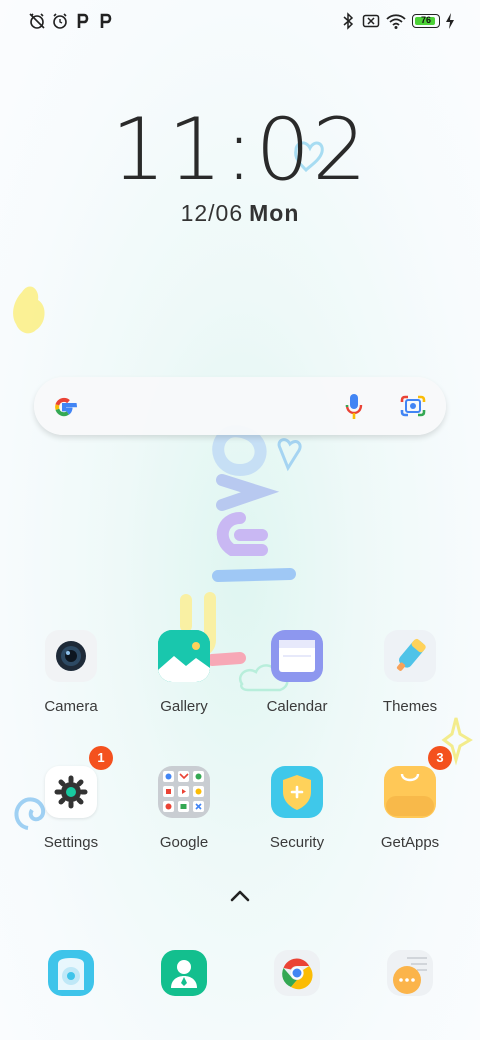  I want to click on phone-dialer-icon, so click(71, 973).